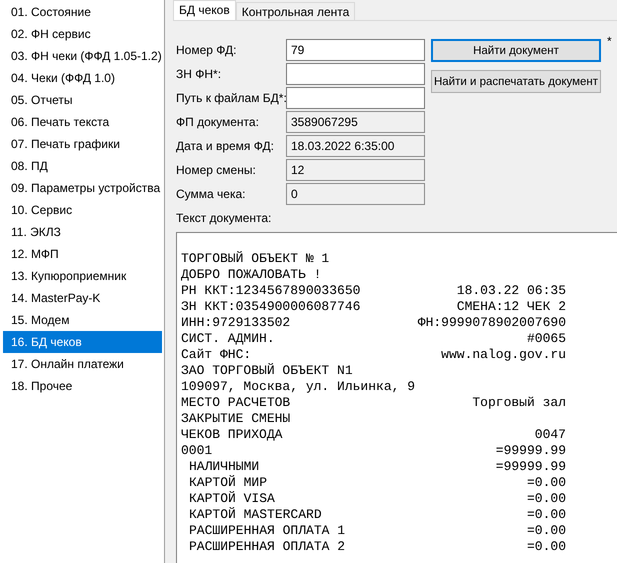 The height and width of the screenshot is (563, 617). What do you see at coordinates (82, 320) in the screenshot?
I see `sidebar-item: 15. Модем` at bounding box center [82, 320].